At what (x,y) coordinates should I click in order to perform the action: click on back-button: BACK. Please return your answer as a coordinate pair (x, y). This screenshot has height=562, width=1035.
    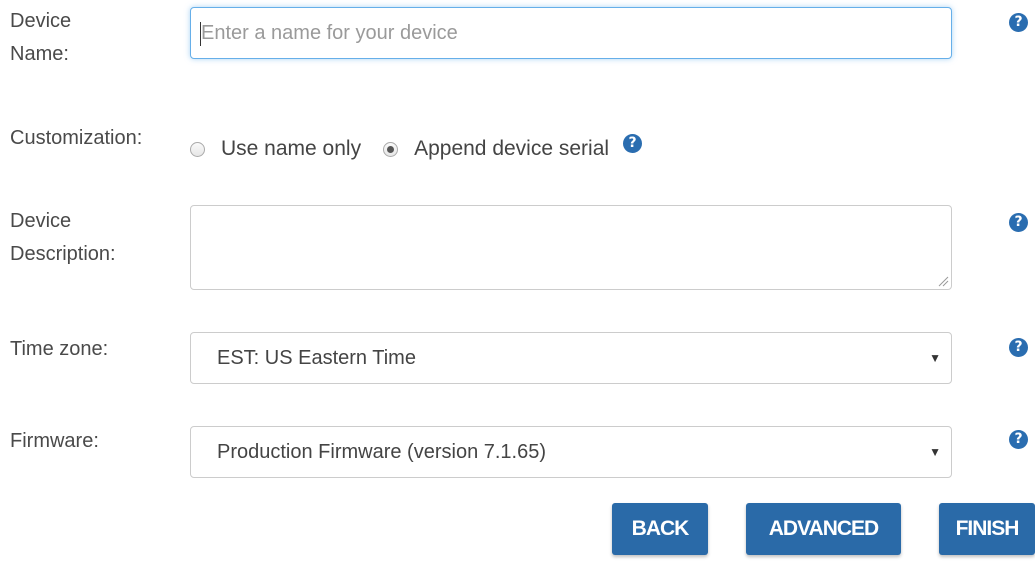
    Looking at the image, I should click on (660, 529).